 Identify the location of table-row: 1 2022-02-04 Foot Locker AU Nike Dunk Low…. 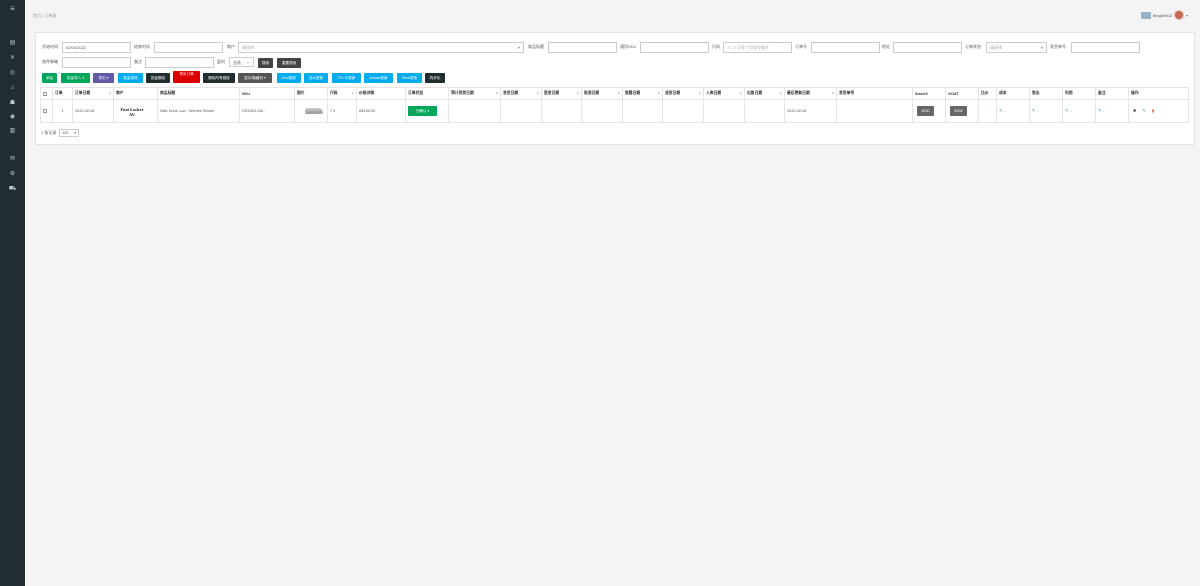
(614, 111).